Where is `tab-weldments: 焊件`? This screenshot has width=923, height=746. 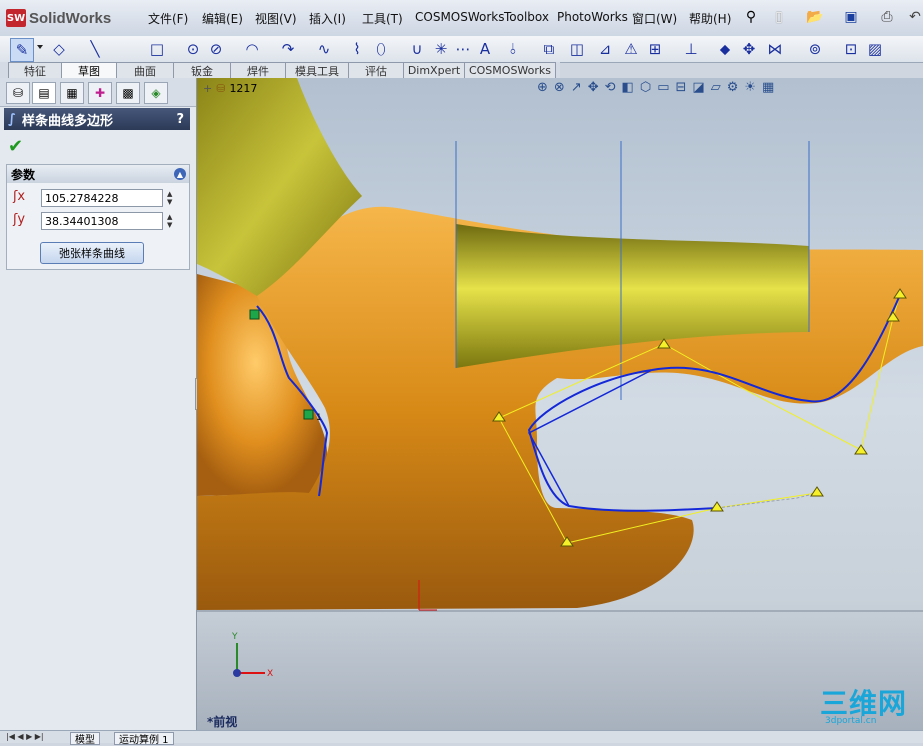 tab-weldments: 焊件 is located at coordinates (258, 70).